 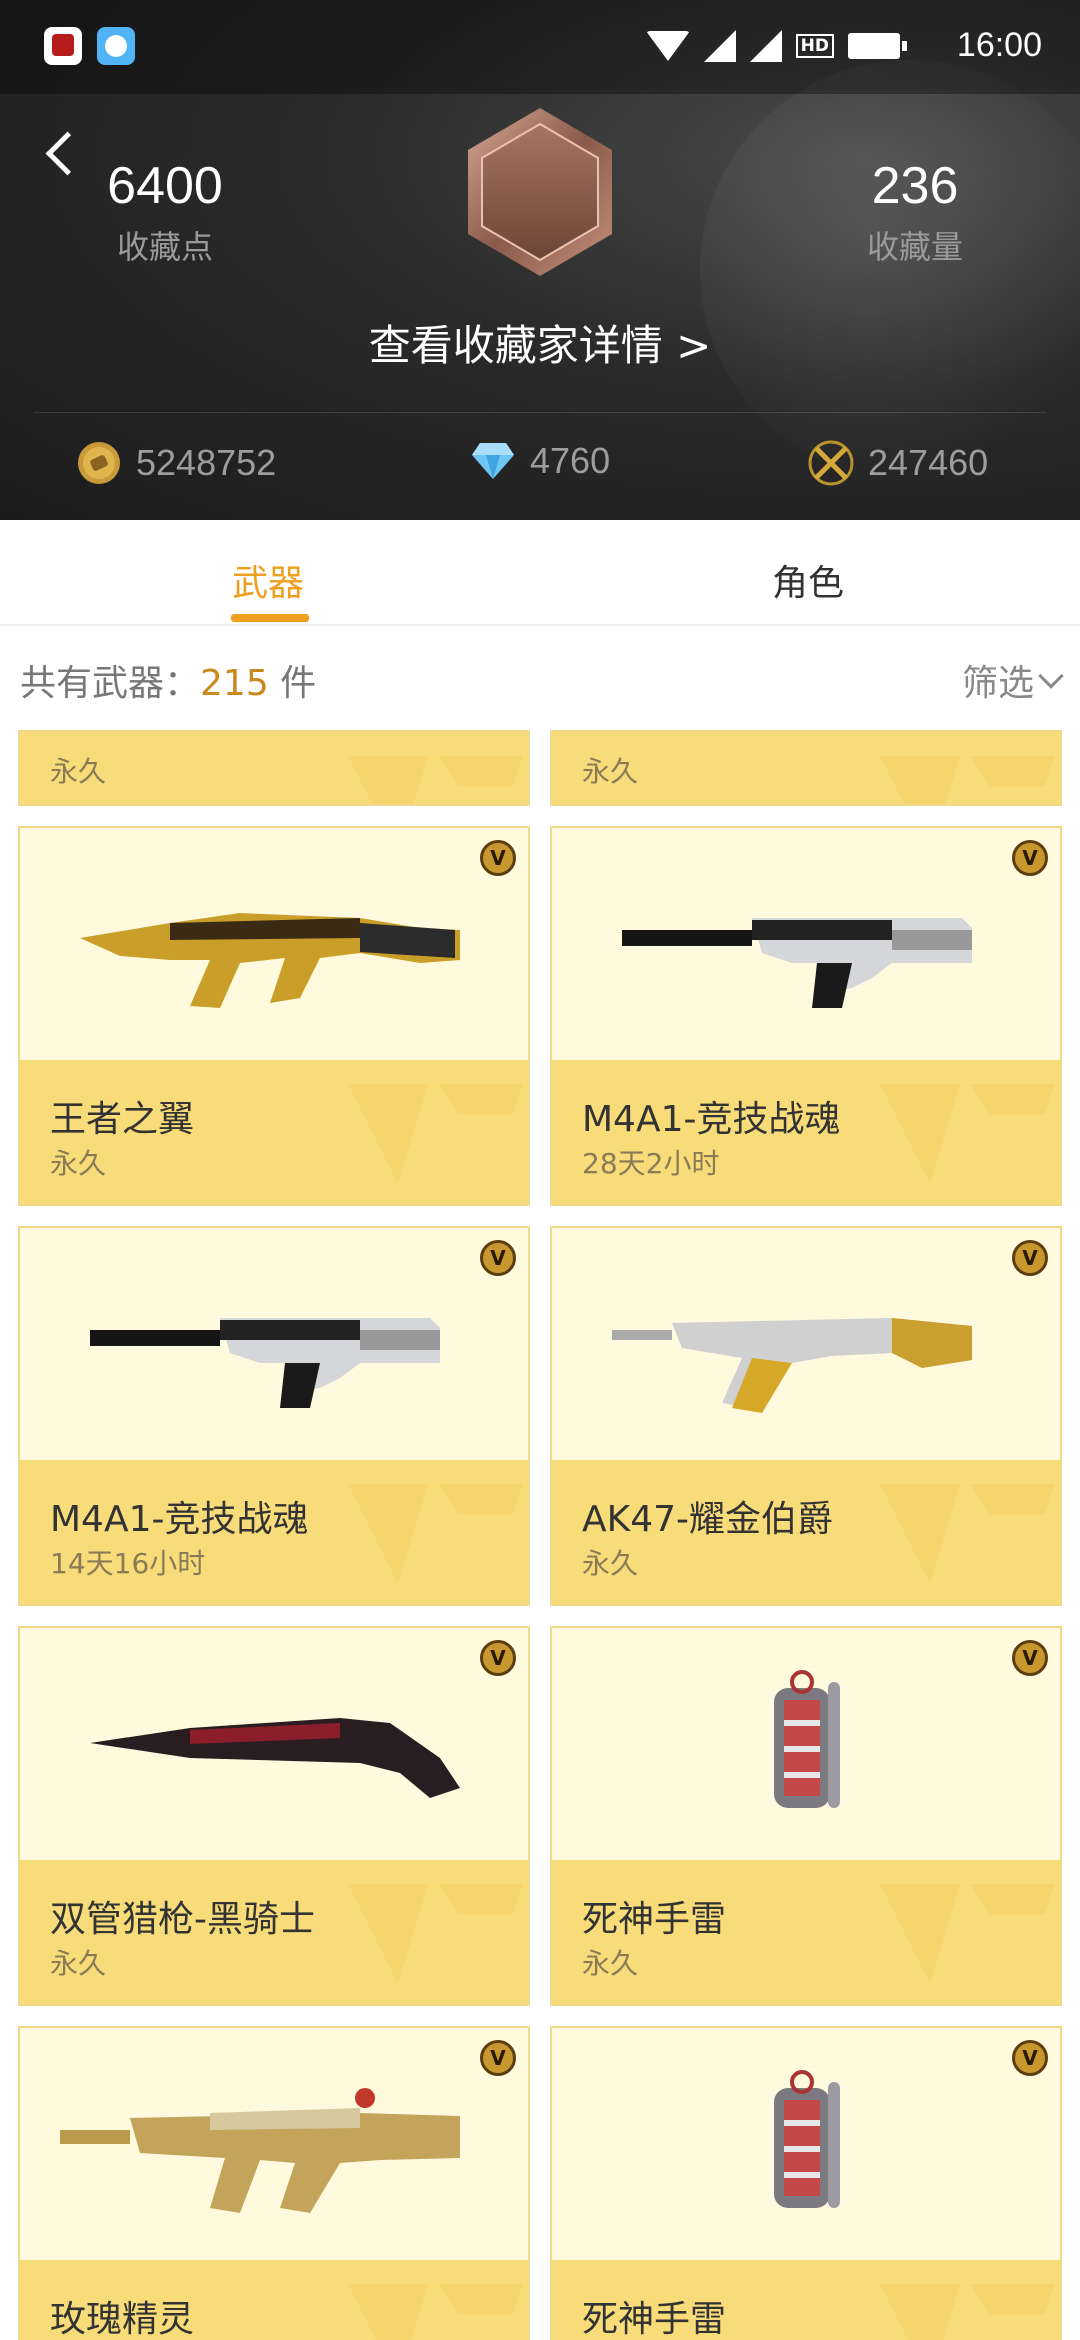 I want to click on gold-coin-icon, so click(x=99, y=463).